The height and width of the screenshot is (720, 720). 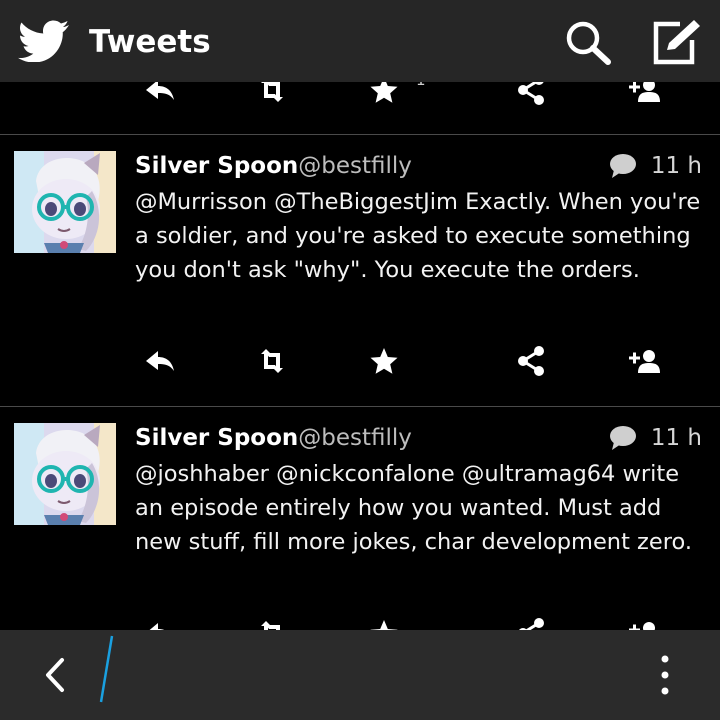 What do you see at coordinates (150, 42) in the screenshot?
I see `page-title: Tweets` at bounding box center [150, 42].